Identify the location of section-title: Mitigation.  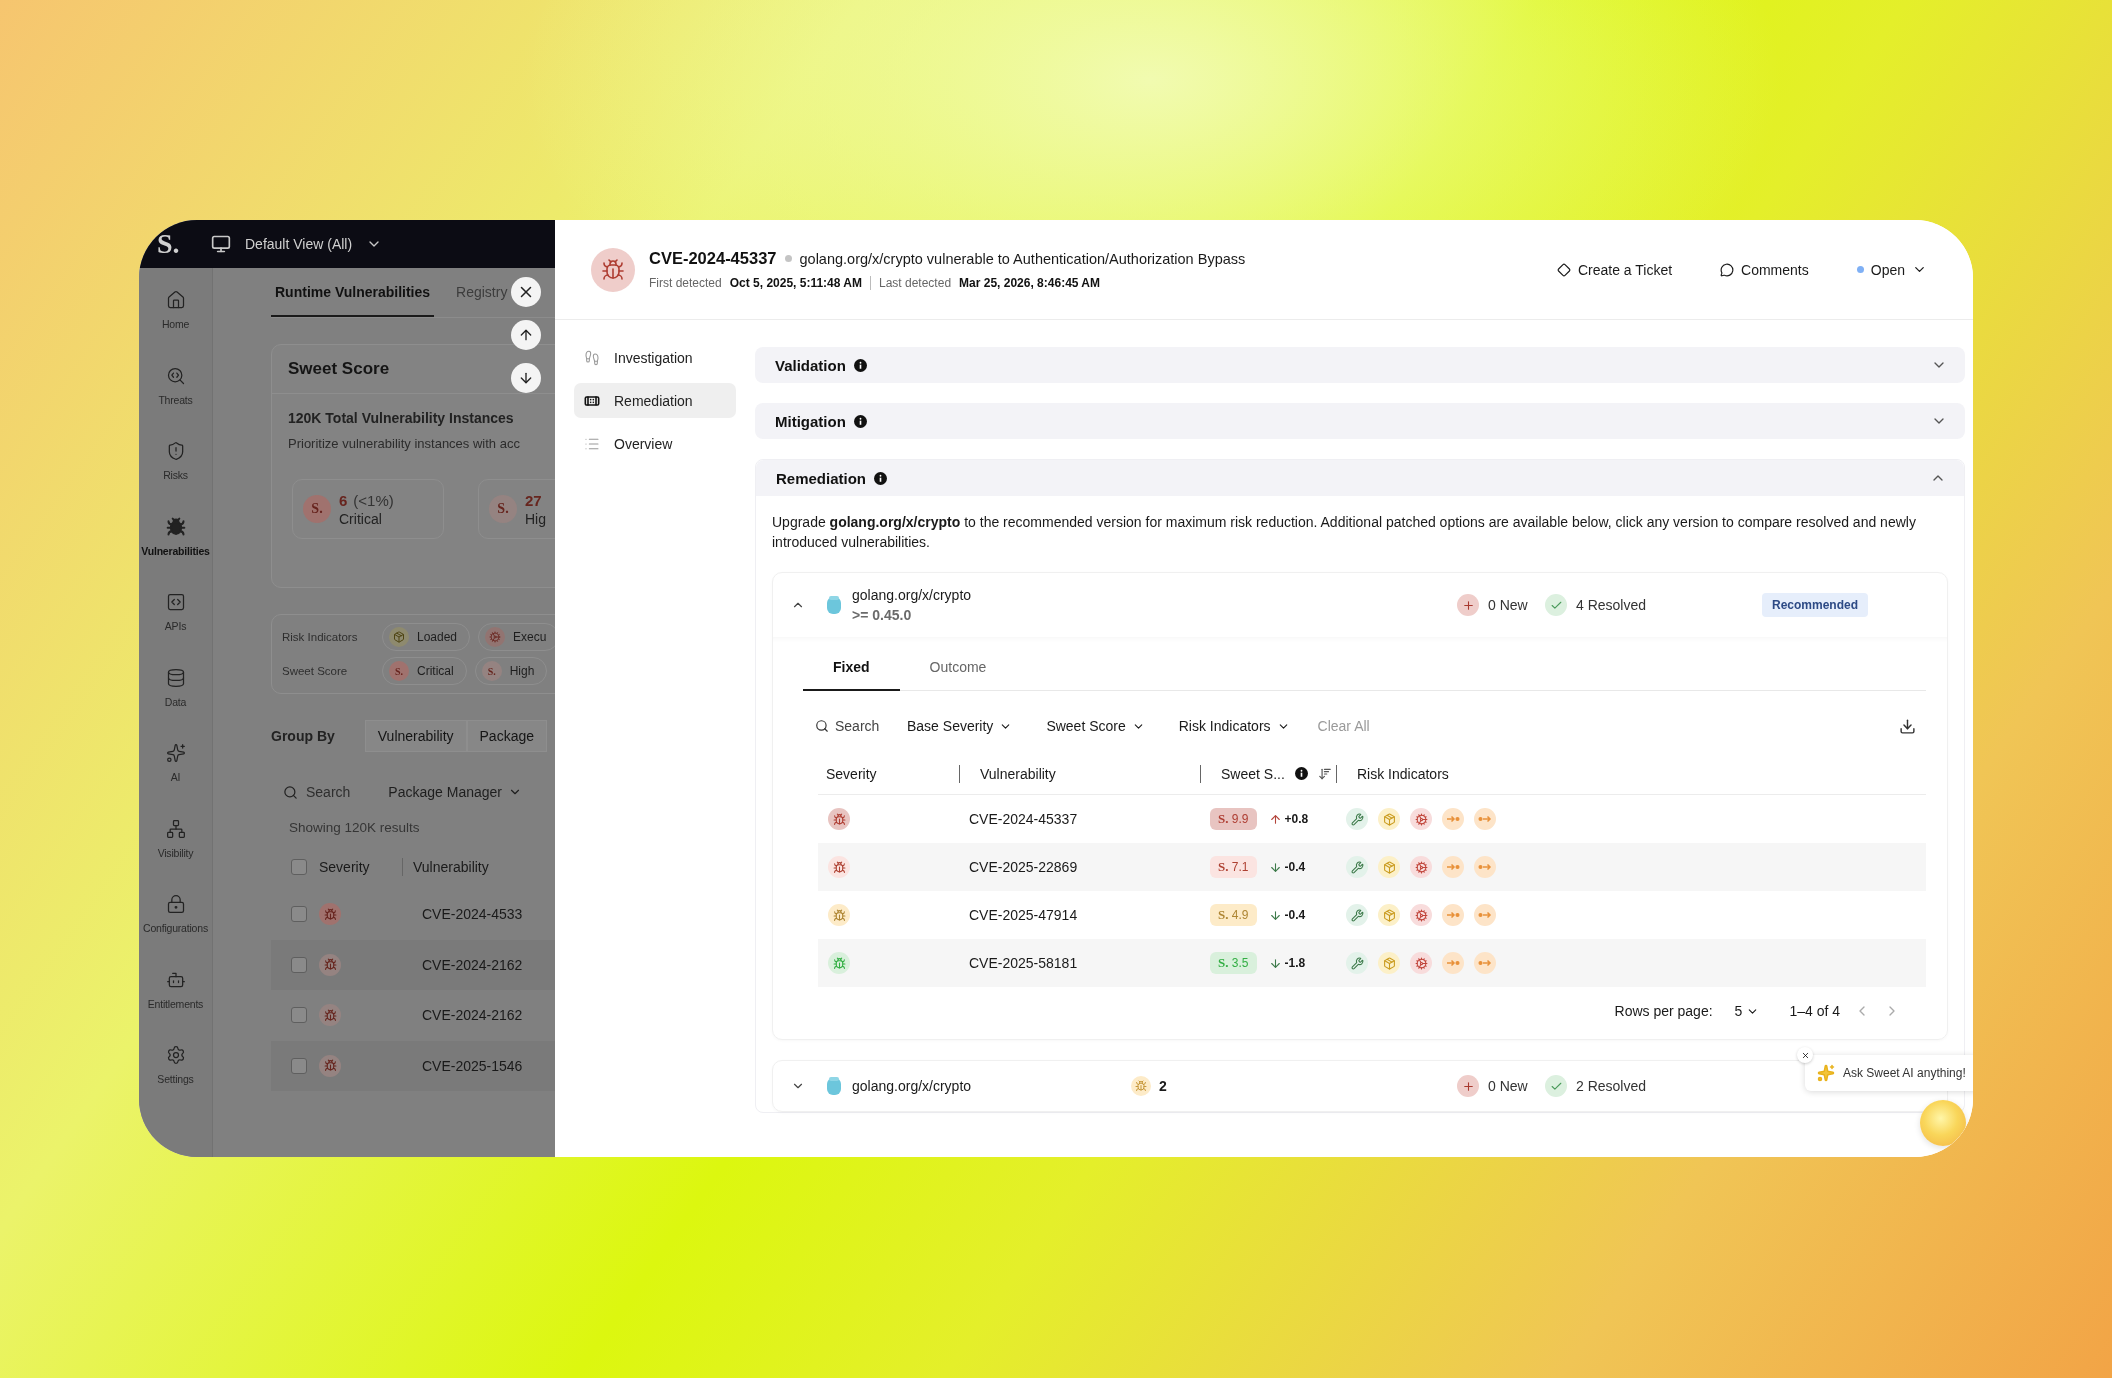
(810, 421).